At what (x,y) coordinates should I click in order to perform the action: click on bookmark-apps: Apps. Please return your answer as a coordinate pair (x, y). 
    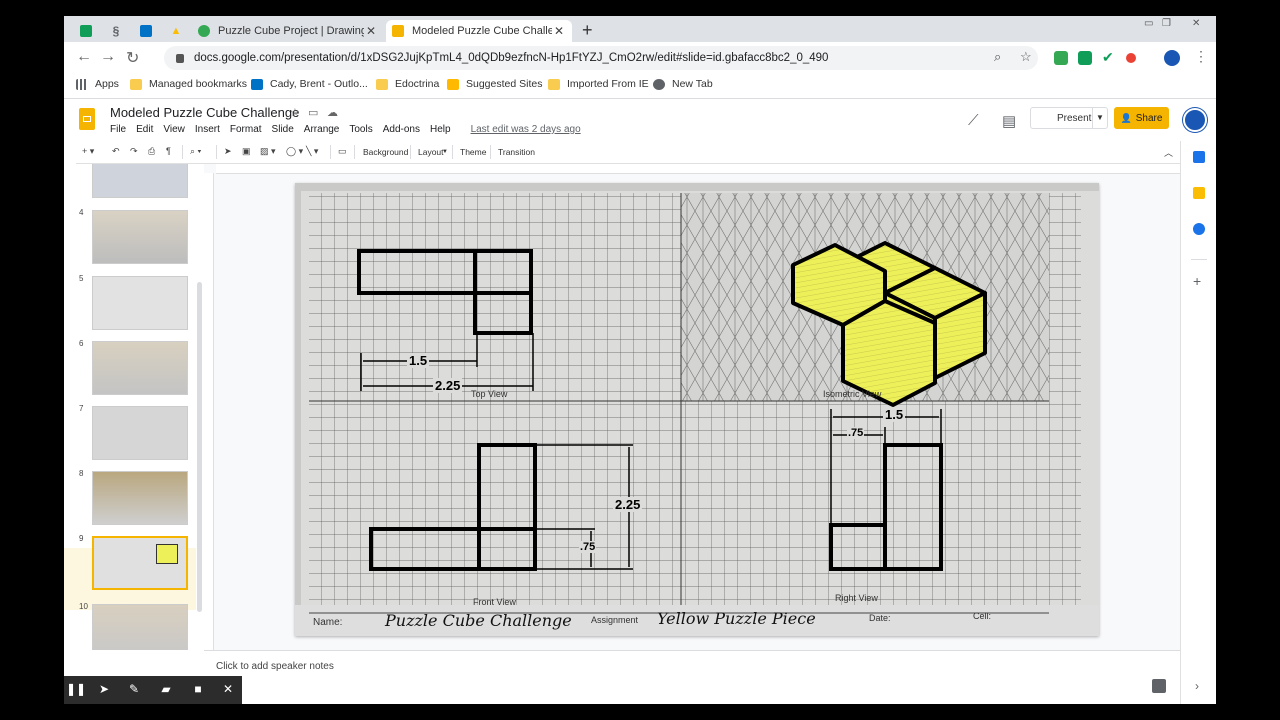
    Looking at the image, I should click on (97, 84).